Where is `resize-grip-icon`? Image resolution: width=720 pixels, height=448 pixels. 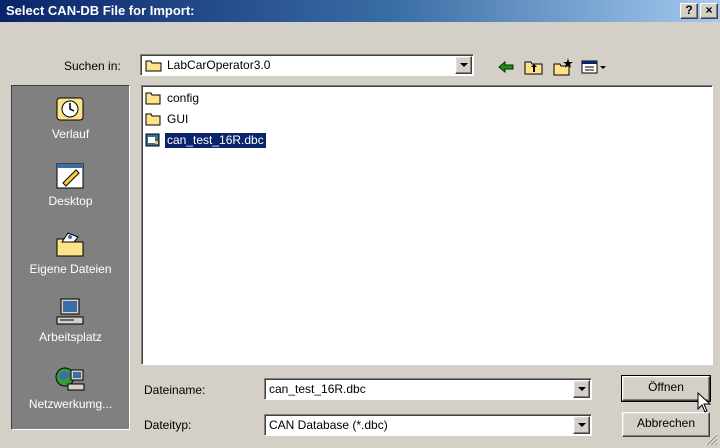
resize-grip-icon is located at coordinates (711, 439).